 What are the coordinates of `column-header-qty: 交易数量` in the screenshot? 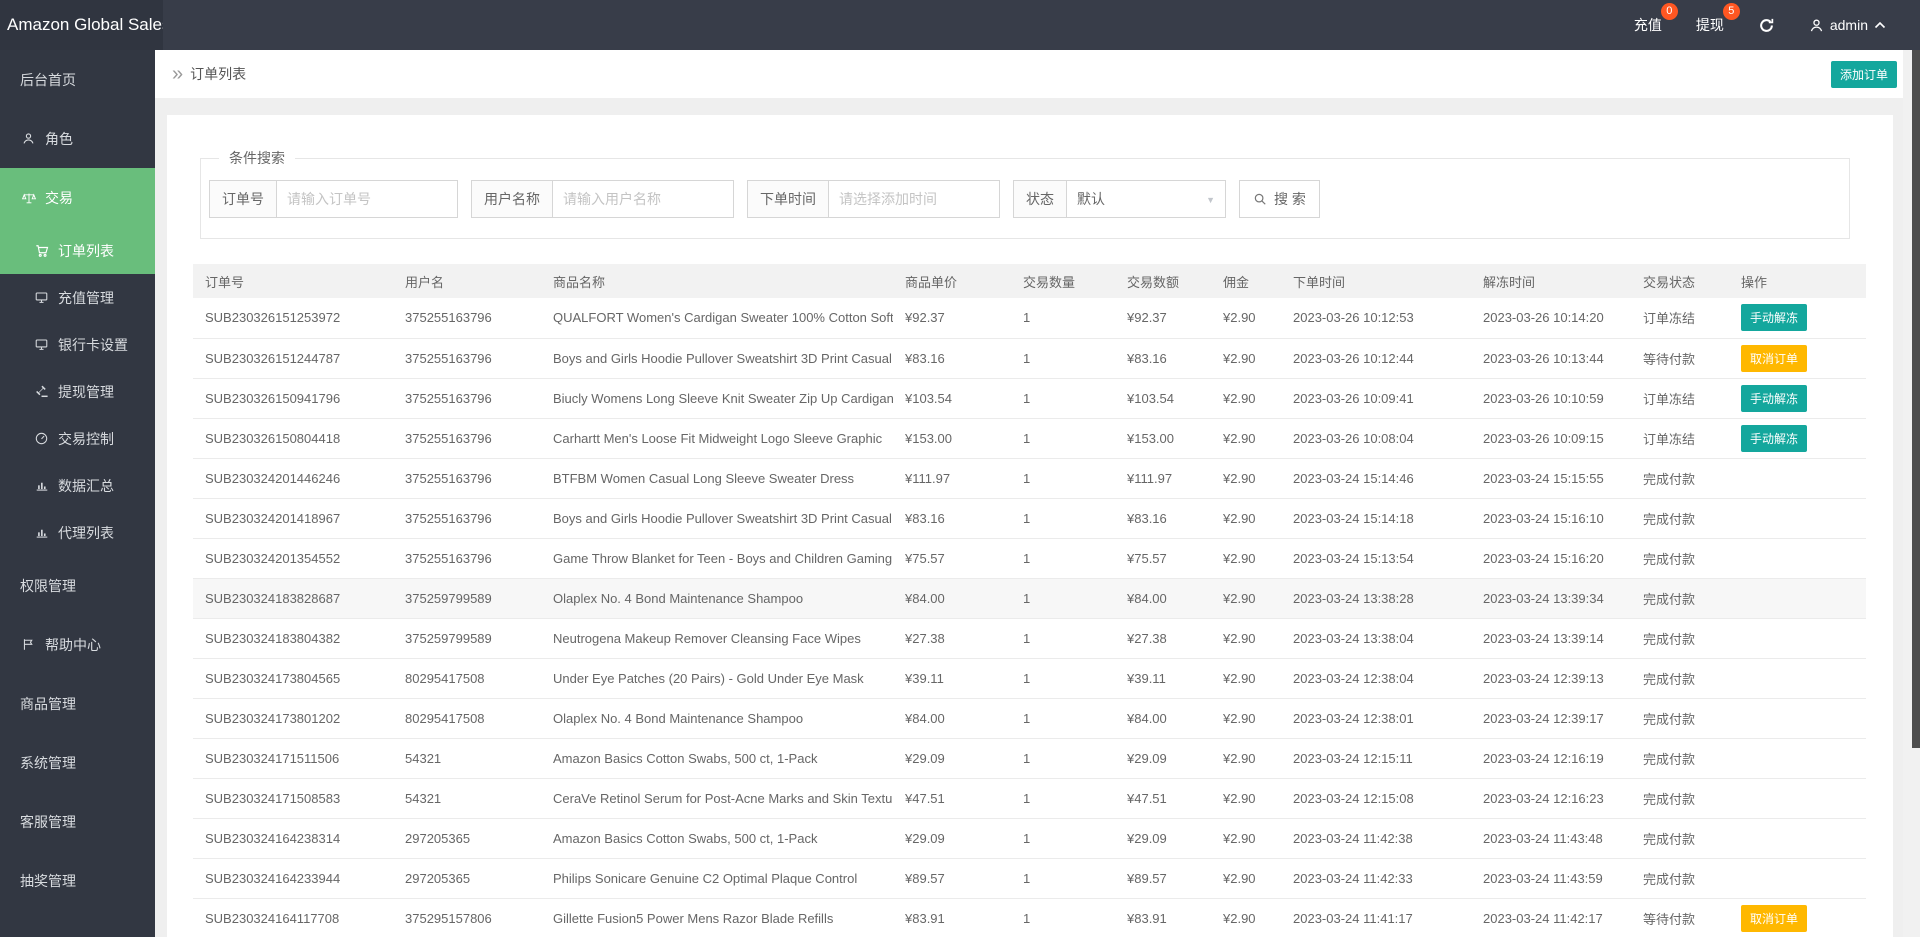 It's located at (1063, 281).